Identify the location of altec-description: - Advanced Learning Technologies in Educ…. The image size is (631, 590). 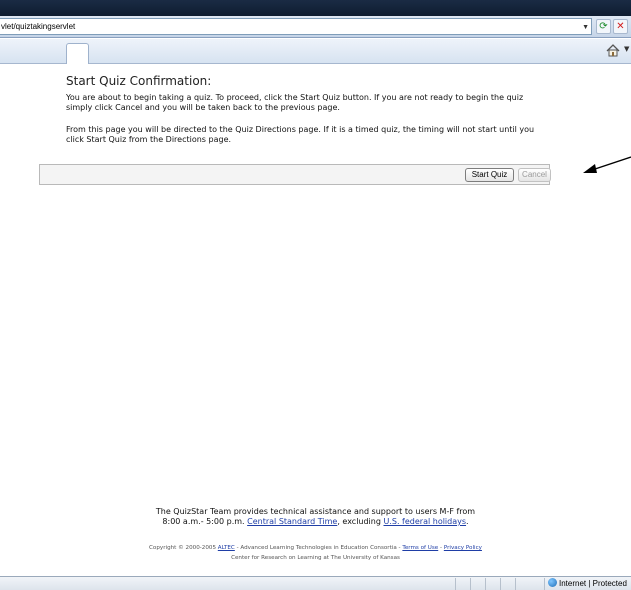
(318, 548).